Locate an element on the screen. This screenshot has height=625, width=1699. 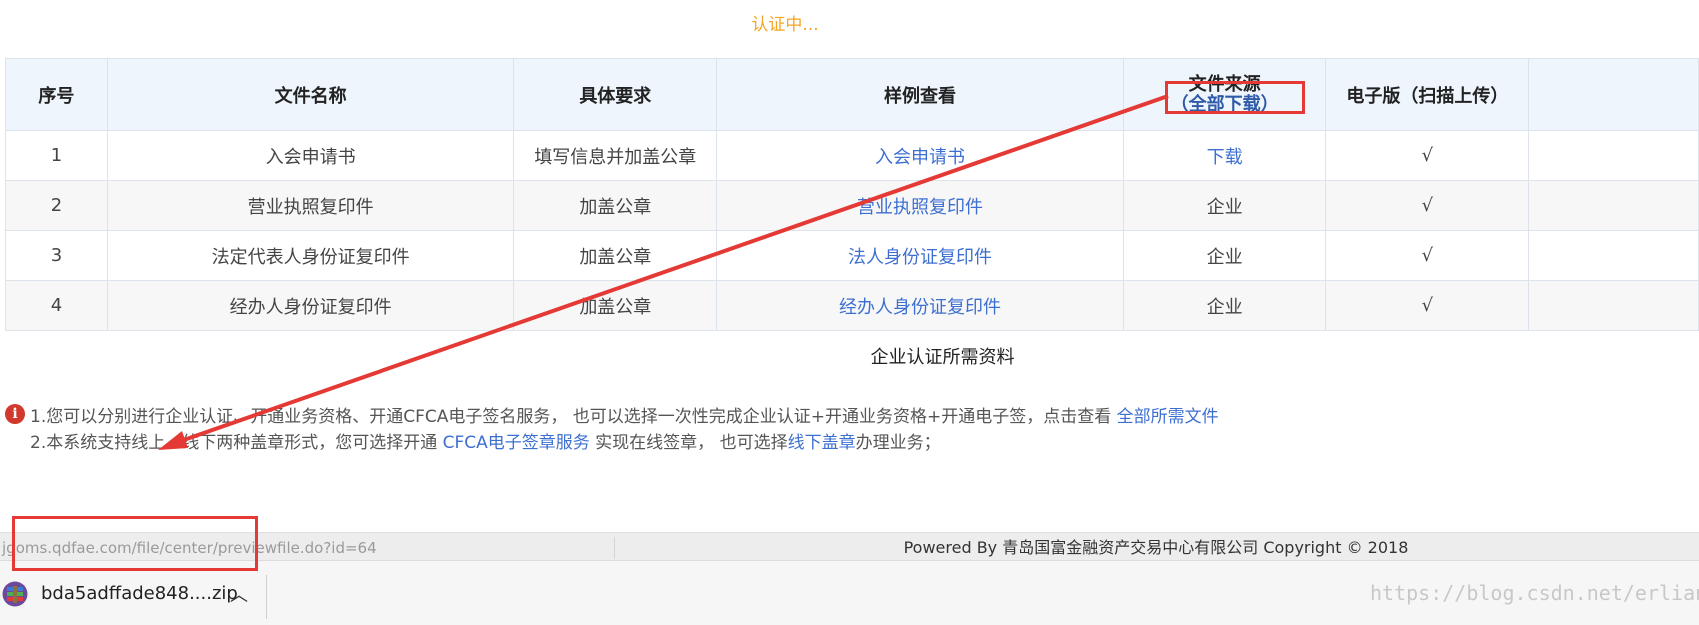
header-source-label: 文件来源 is located at coordinates (1224, 84).